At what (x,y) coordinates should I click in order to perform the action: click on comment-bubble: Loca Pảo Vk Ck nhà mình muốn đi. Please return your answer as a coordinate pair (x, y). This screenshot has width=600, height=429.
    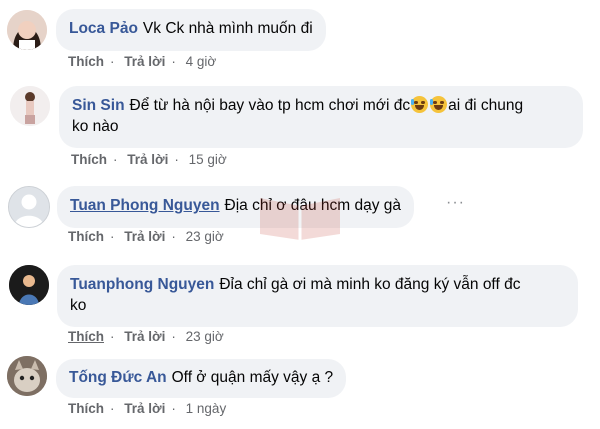
    Looking at the image, I should click on (191, 30).